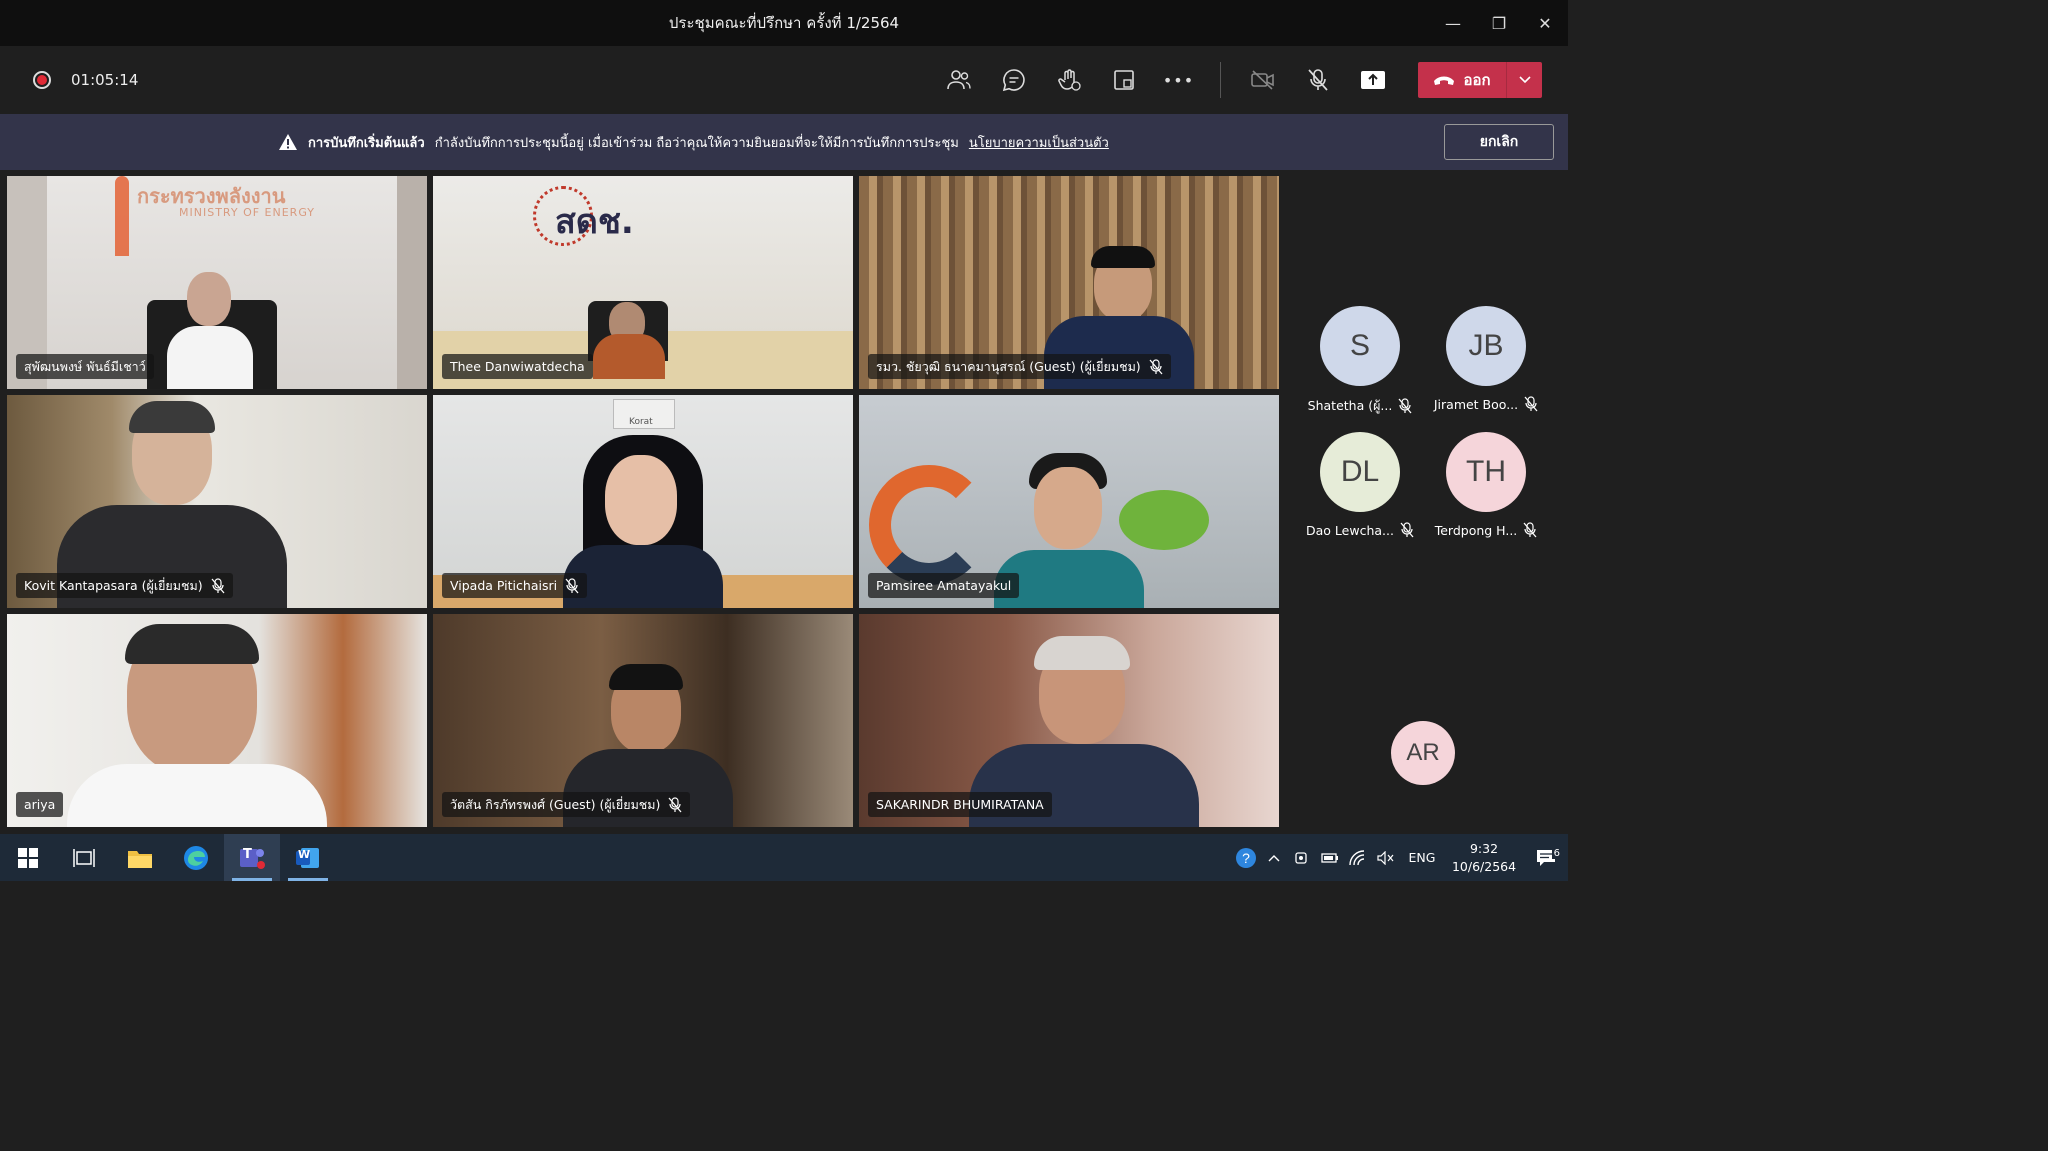 The height and width of the screenshot is (1151, 2048). What do you see at coordinates (641, 422) in the screenshot?
I see `wall-sign-text: Korat` at bounding box center [641, 422].